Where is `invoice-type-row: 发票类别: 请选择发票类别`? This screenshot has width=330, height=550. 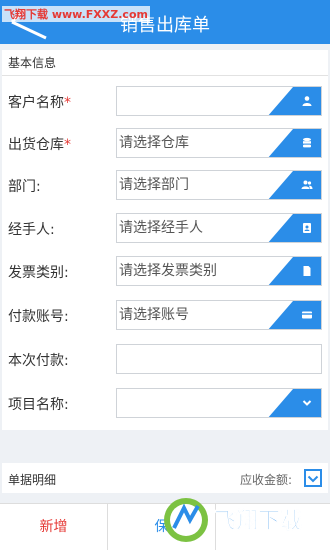
invoice-type-row: 发票类别: 请选择发票类别 is located at coordinates (165, 271).